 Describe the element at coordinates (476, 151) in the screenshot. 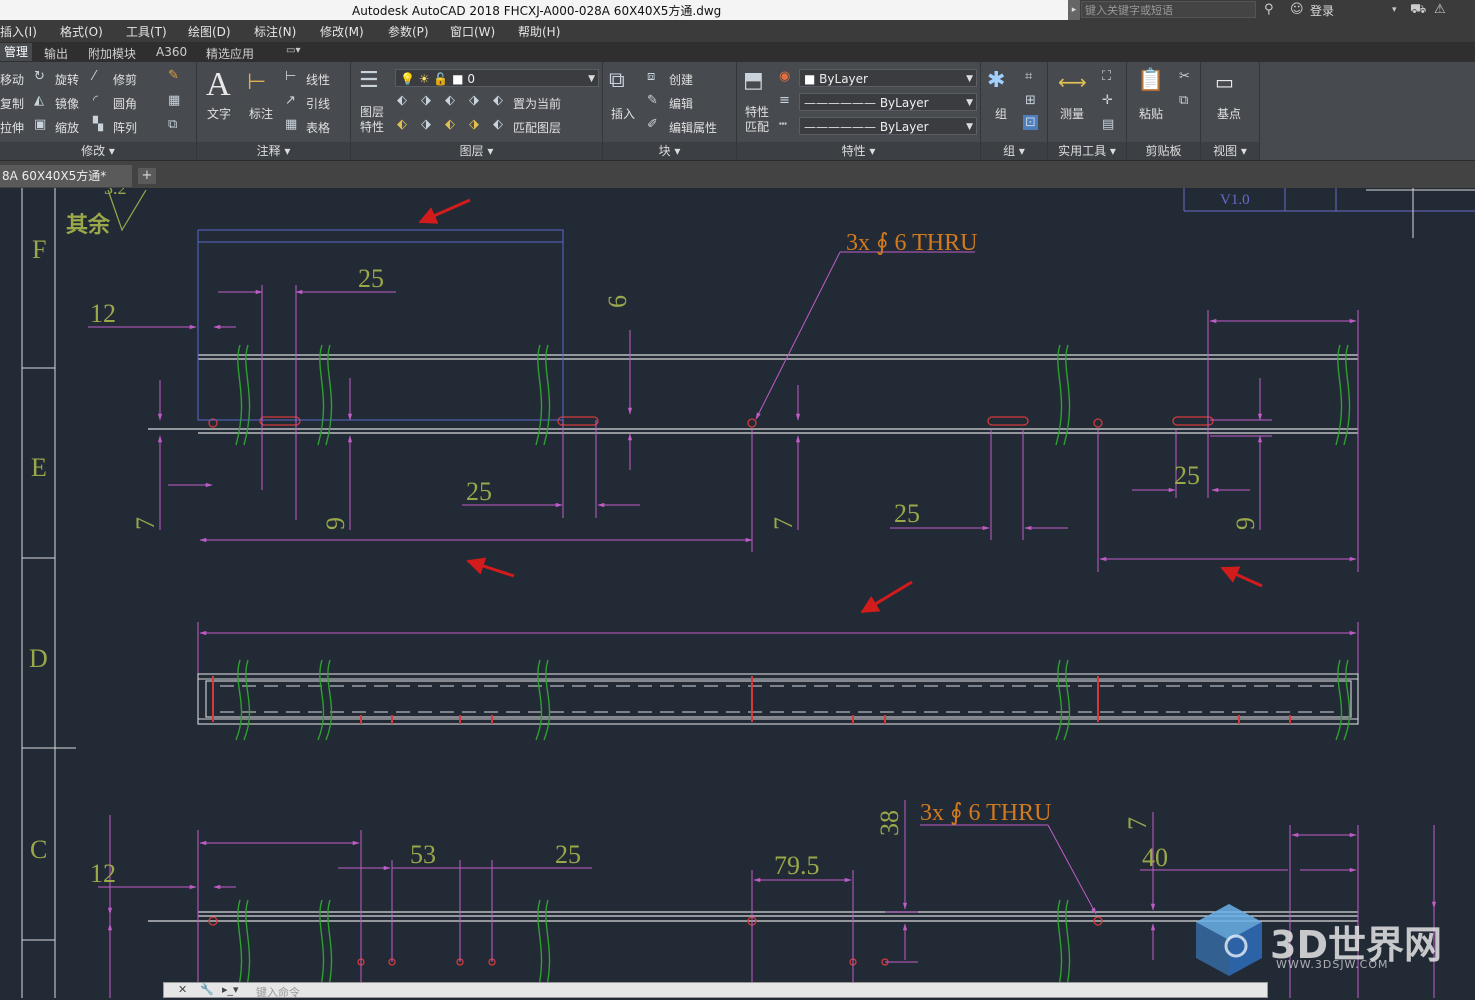

I see `panel-layers-title: 图层 ▾` at that location.